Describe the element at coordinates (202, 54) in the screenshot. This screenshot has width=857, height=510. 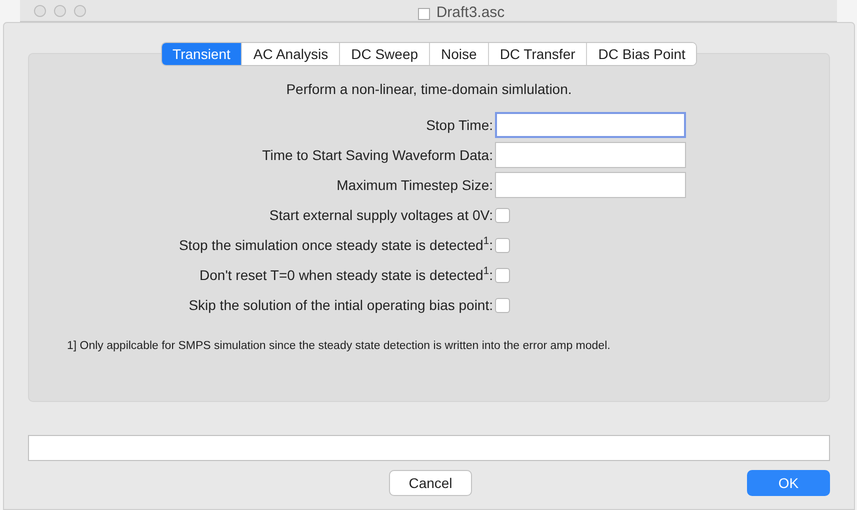
I see `tab: Transient` at that location.